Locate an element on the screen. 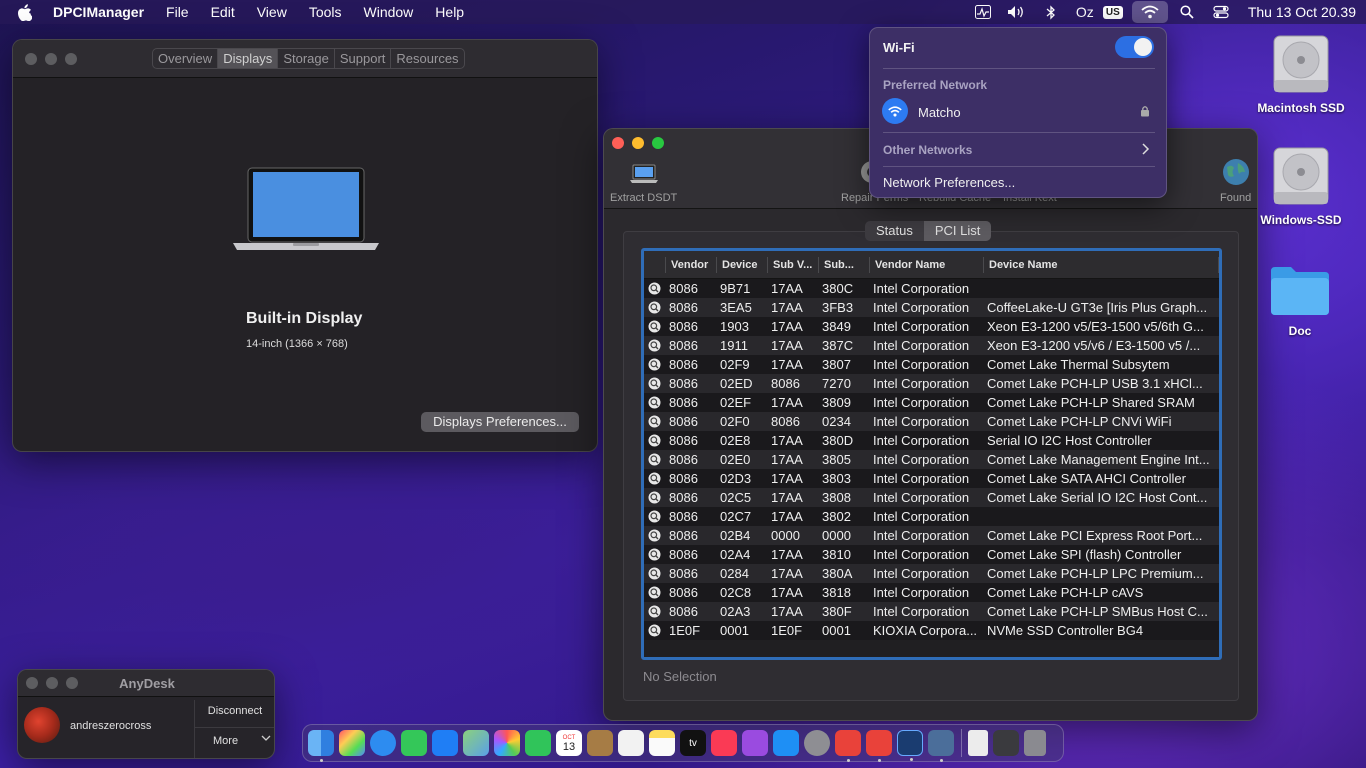 The width and height of the screenshot is (1366, 768). table-row: 8086 02C7 17AA 3802 Intel Corporation is located at coordinates (931, 516).